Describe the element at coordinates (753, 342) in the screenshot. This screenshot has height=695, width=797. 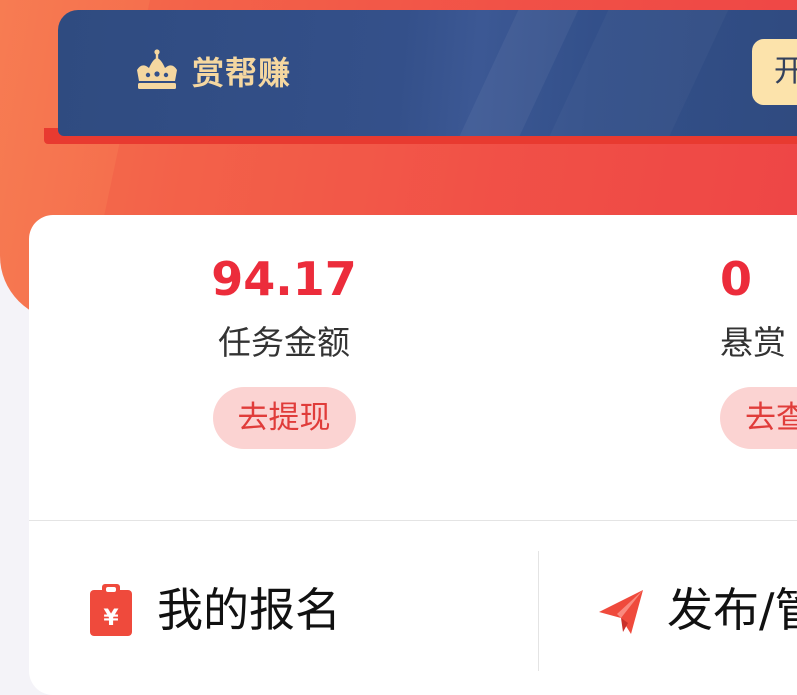
I see `reward-label: 悬赏` at that location.